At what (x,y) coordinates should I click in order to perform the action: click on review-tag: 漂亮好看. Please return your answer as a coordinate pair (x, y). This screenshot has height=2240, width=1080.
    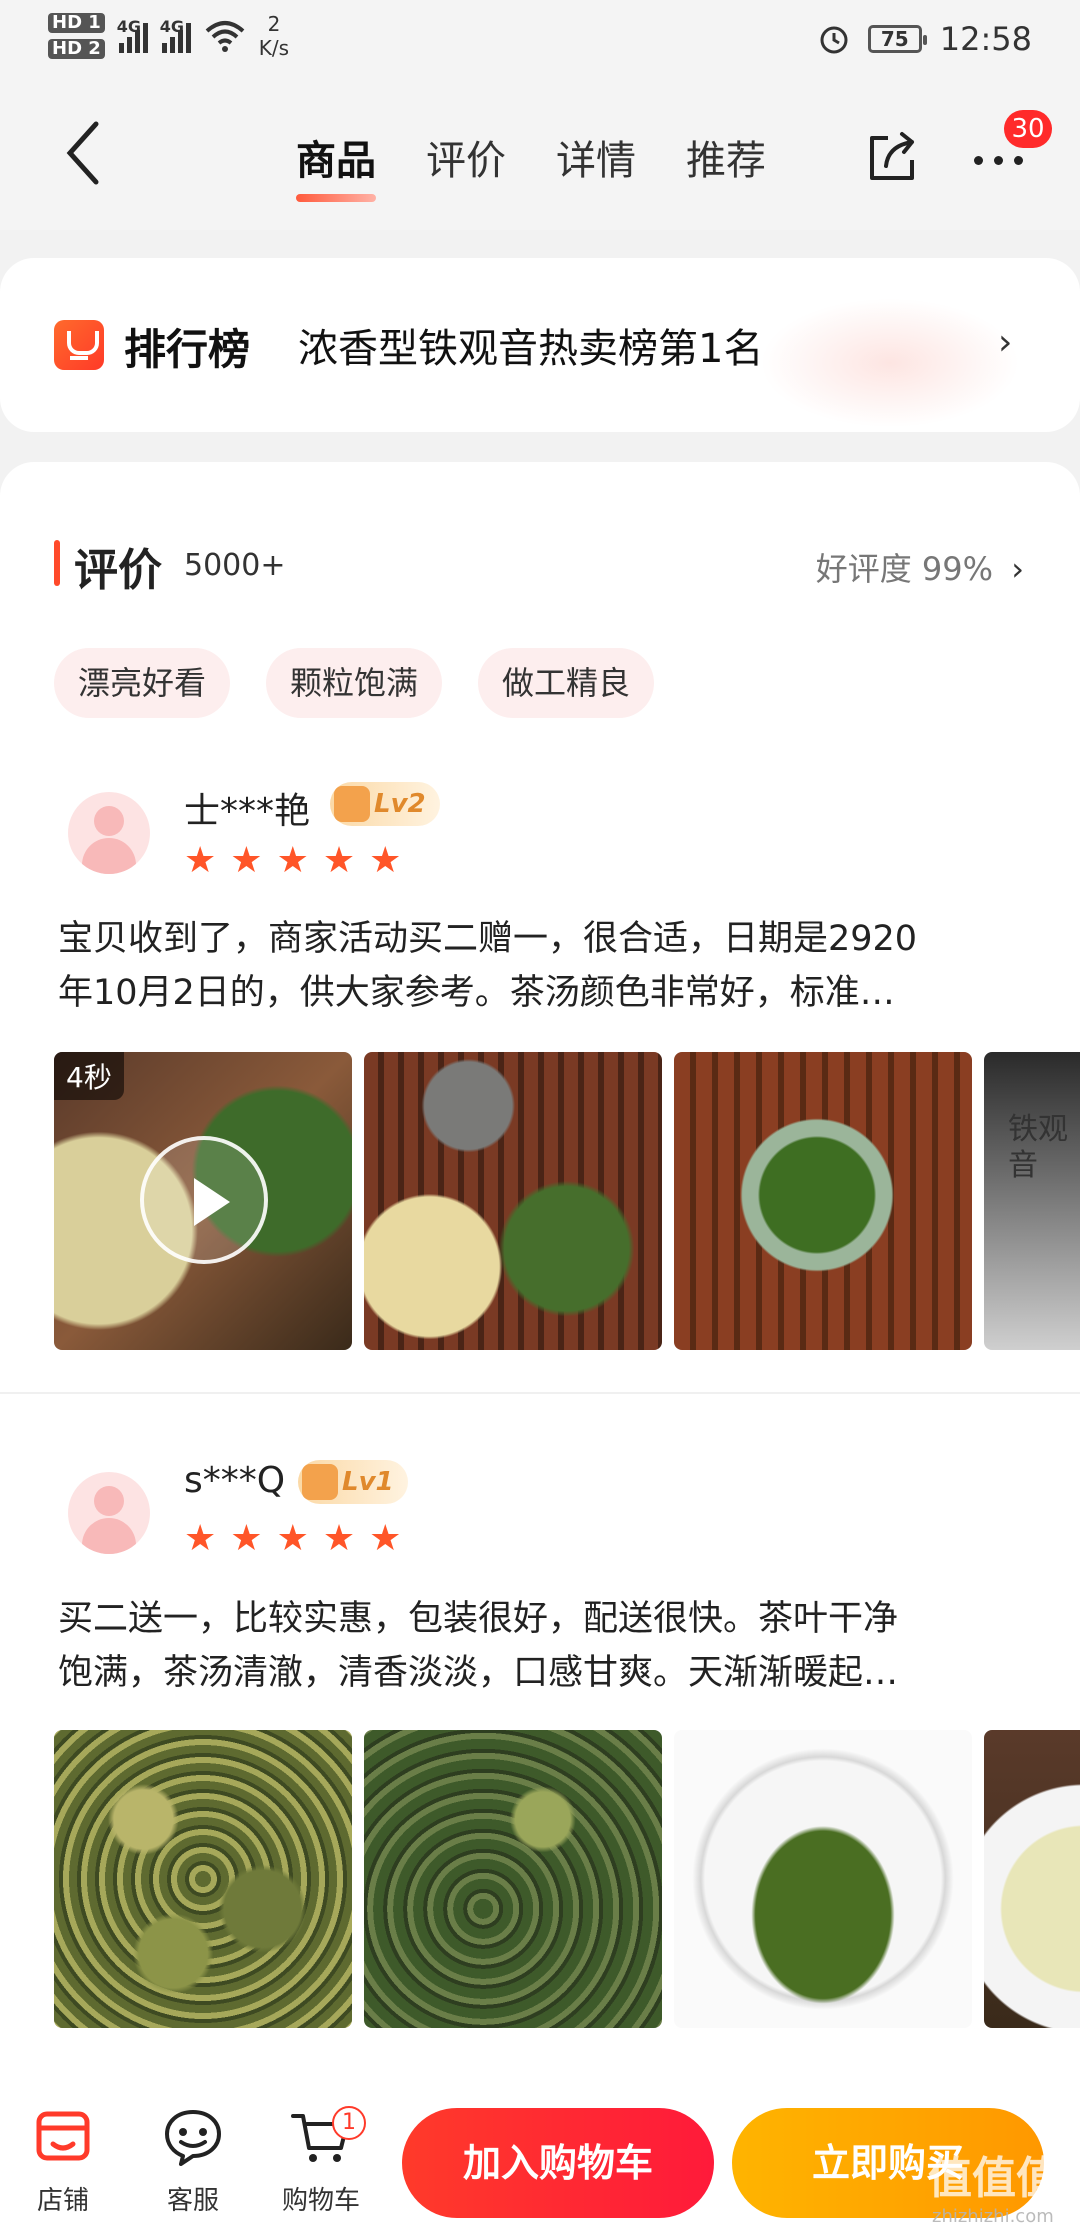
    Looking at the image, I should click on (142, 683).